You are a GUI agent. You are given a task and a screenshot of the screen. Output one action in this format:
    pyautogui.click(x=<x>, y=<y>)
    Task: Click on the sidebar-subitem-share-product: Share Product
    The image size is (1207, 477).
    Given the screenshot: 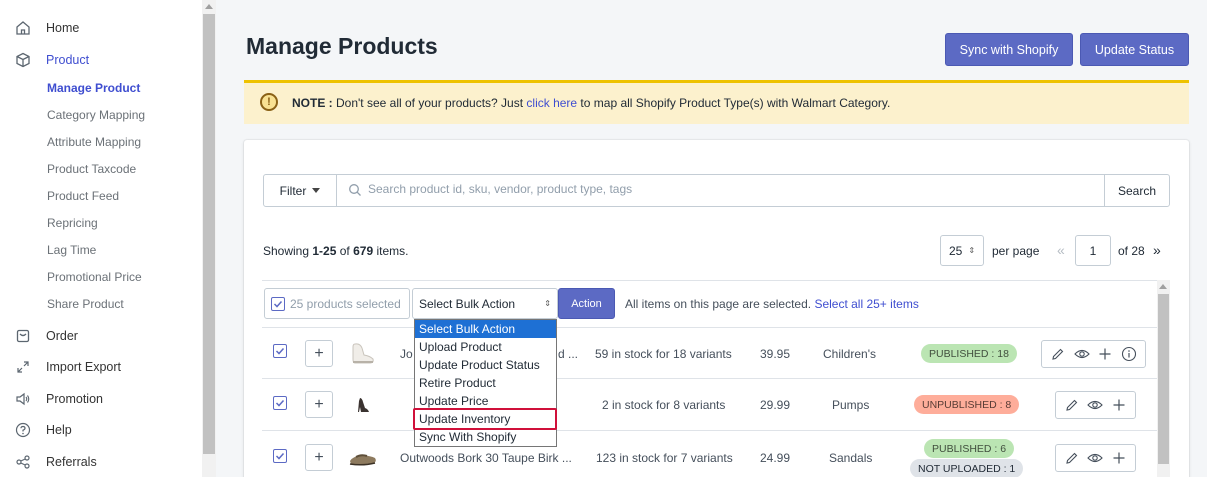 What is the action you would take?
    pyautogui.click(x=85, y=304)
    